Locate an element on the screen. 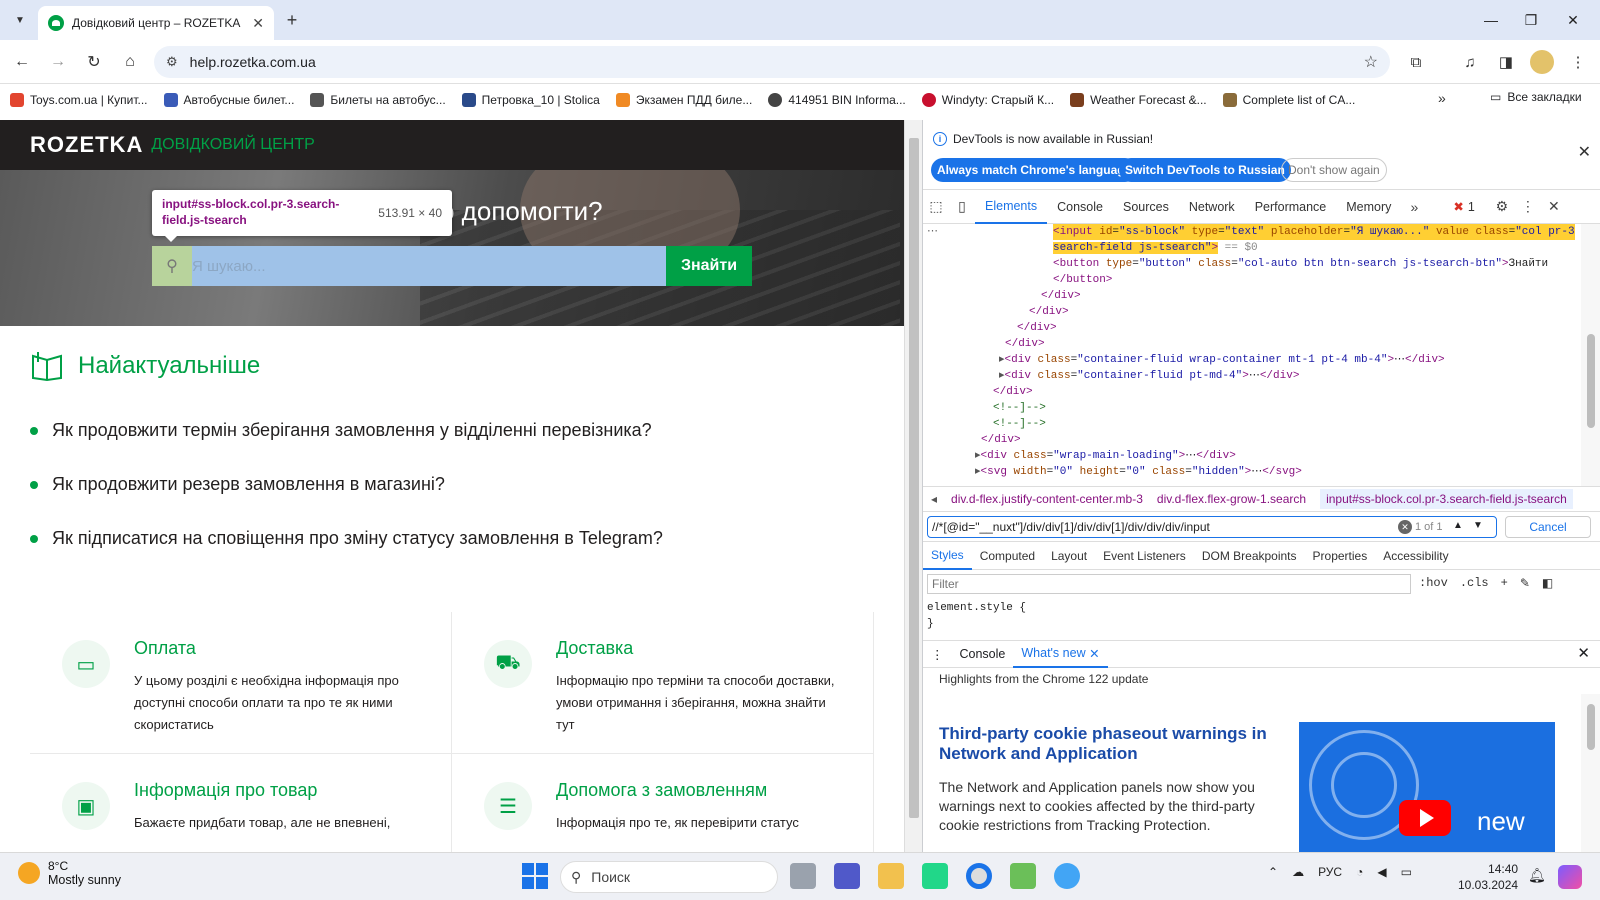 This screenshot has height=900, width=1600. close-window-button: ✕ is located at coordinates (1573, 20).